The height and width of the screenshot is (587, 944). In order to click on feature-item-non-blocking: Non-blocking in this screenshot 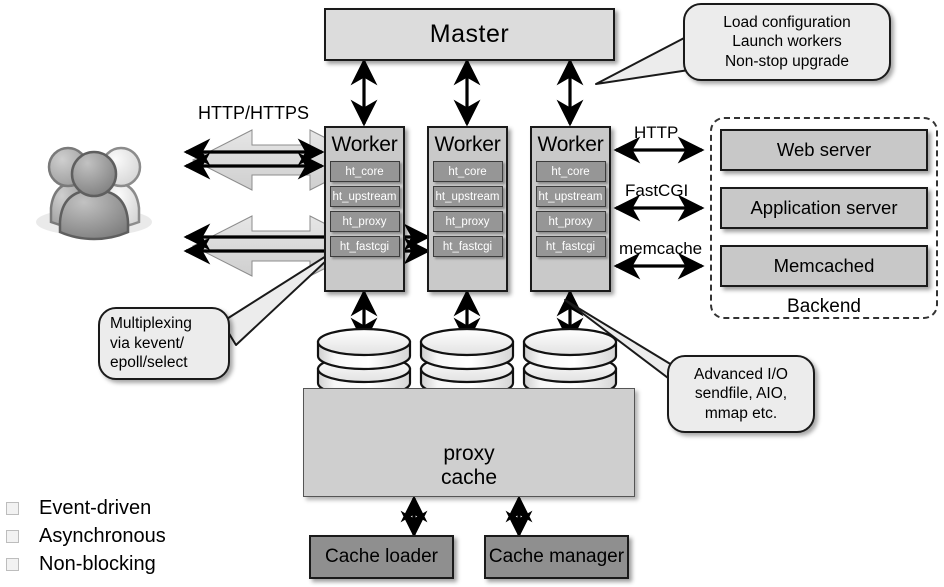, I will do `click(86, 564)`.